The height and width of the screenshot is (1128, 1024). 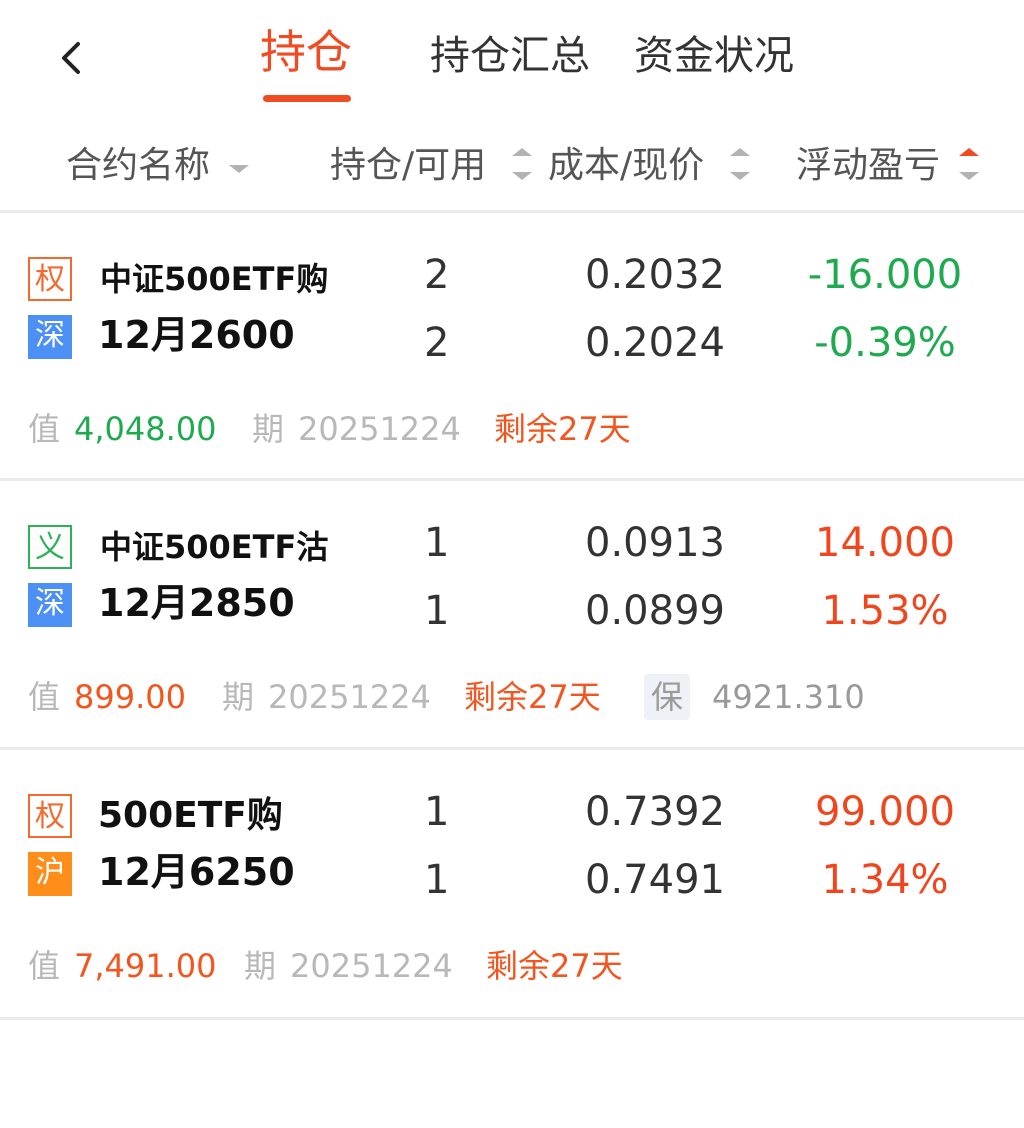 I want to click on sort-up-active-icon, so click(x=969, y=152).